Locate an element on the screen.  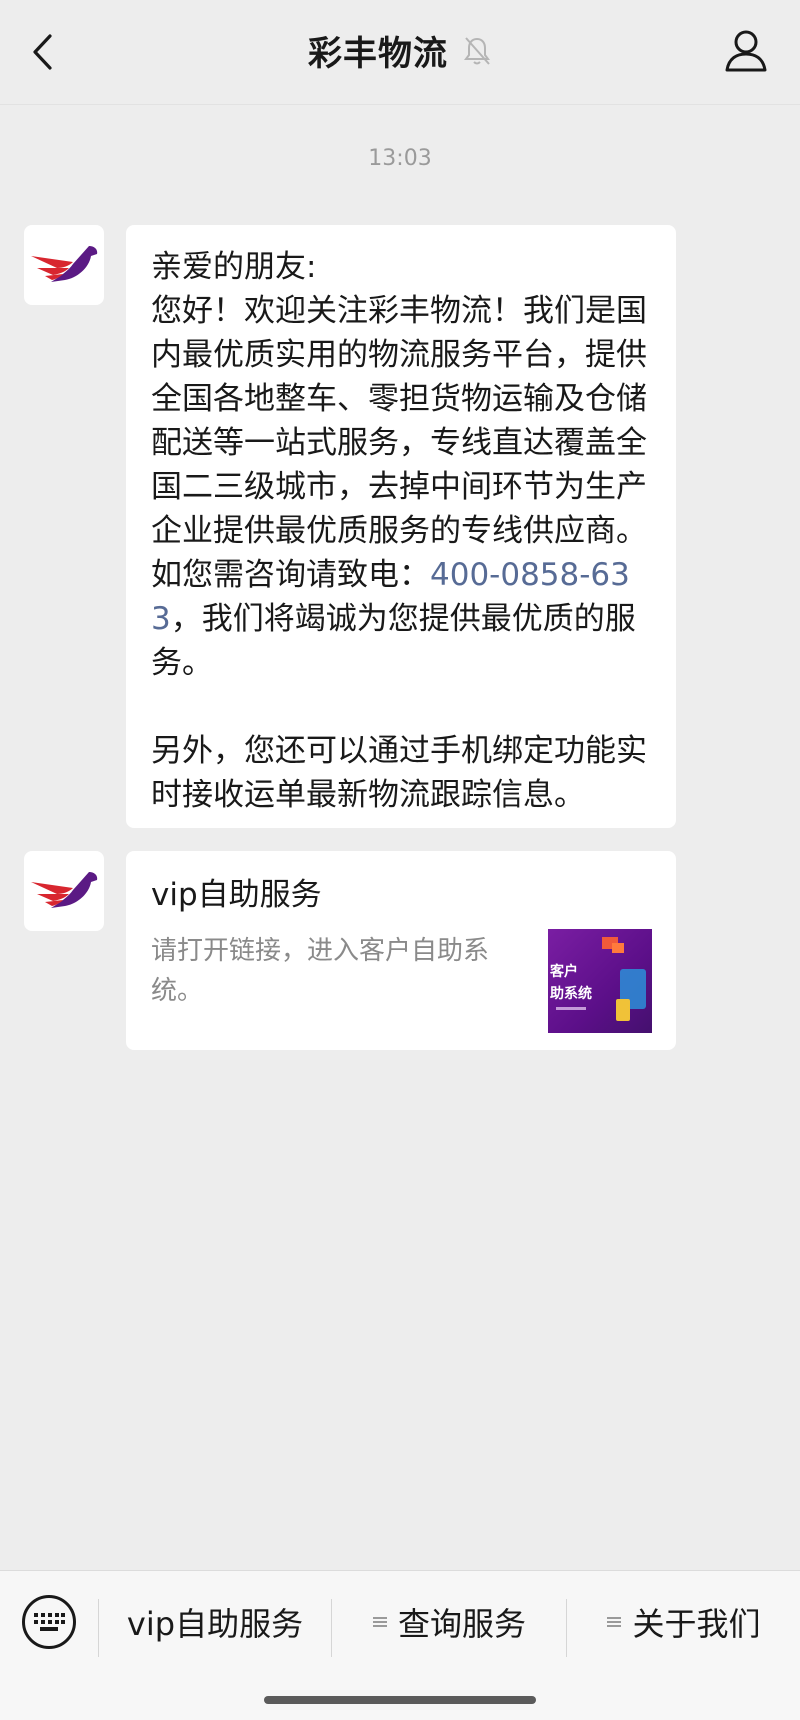
thumbnail-text-1: 客户 is located at coordinates (564, 972).